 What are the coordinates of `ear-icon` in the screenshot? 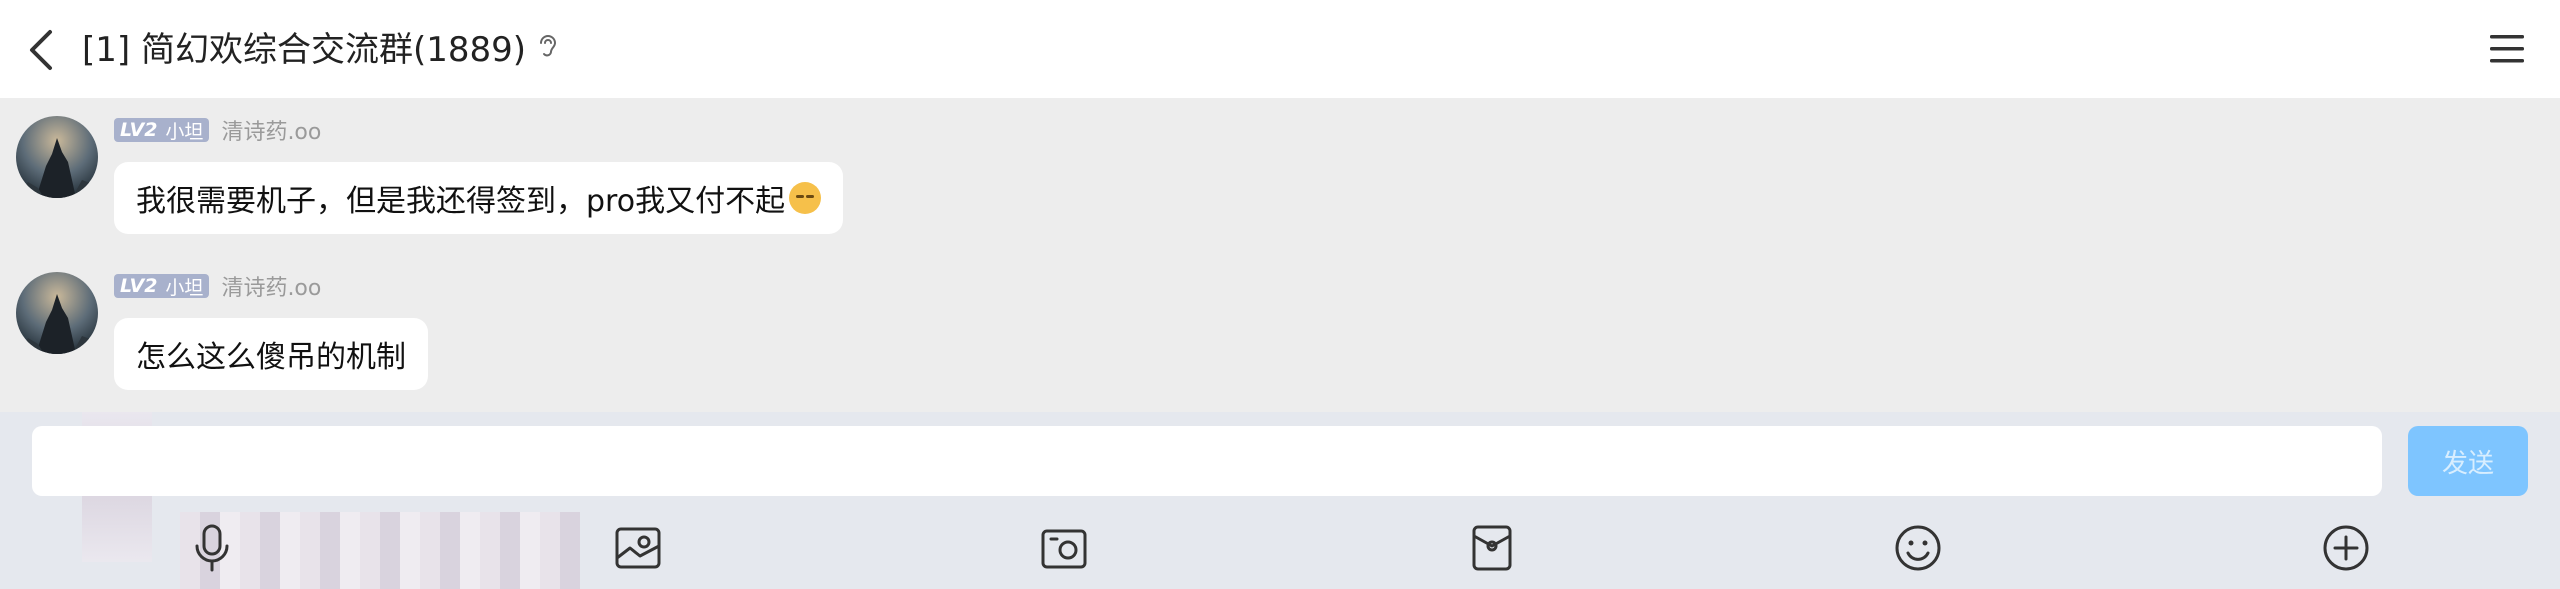 It's located at (548, 45).